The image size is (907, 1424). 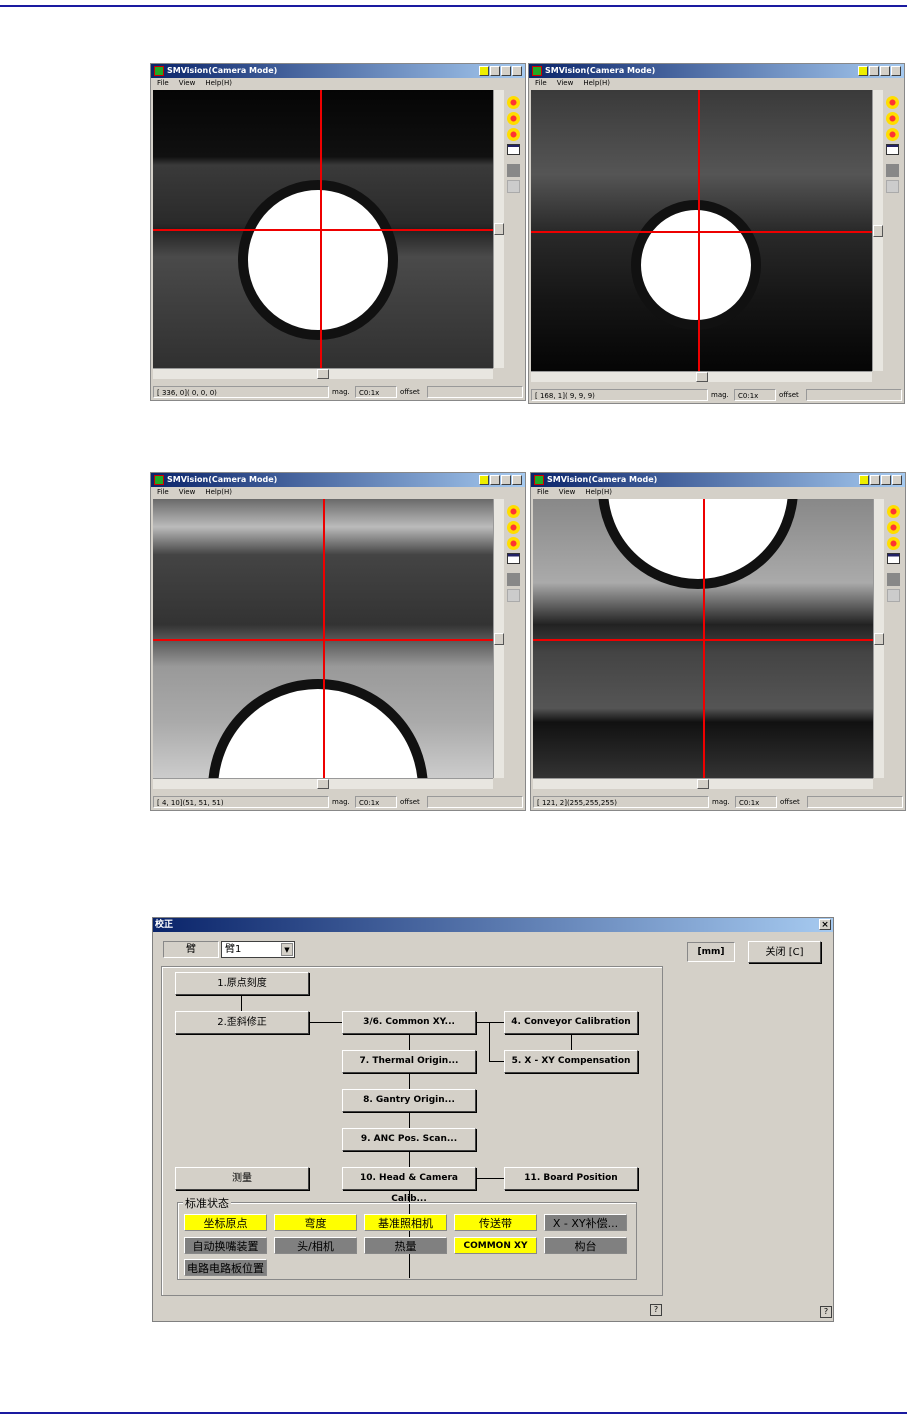 What do you see at coordinates (242, 983) in the screenshot?
I see `origin-scale-button: 1.原点刻度` at bounding box center [242, 983].